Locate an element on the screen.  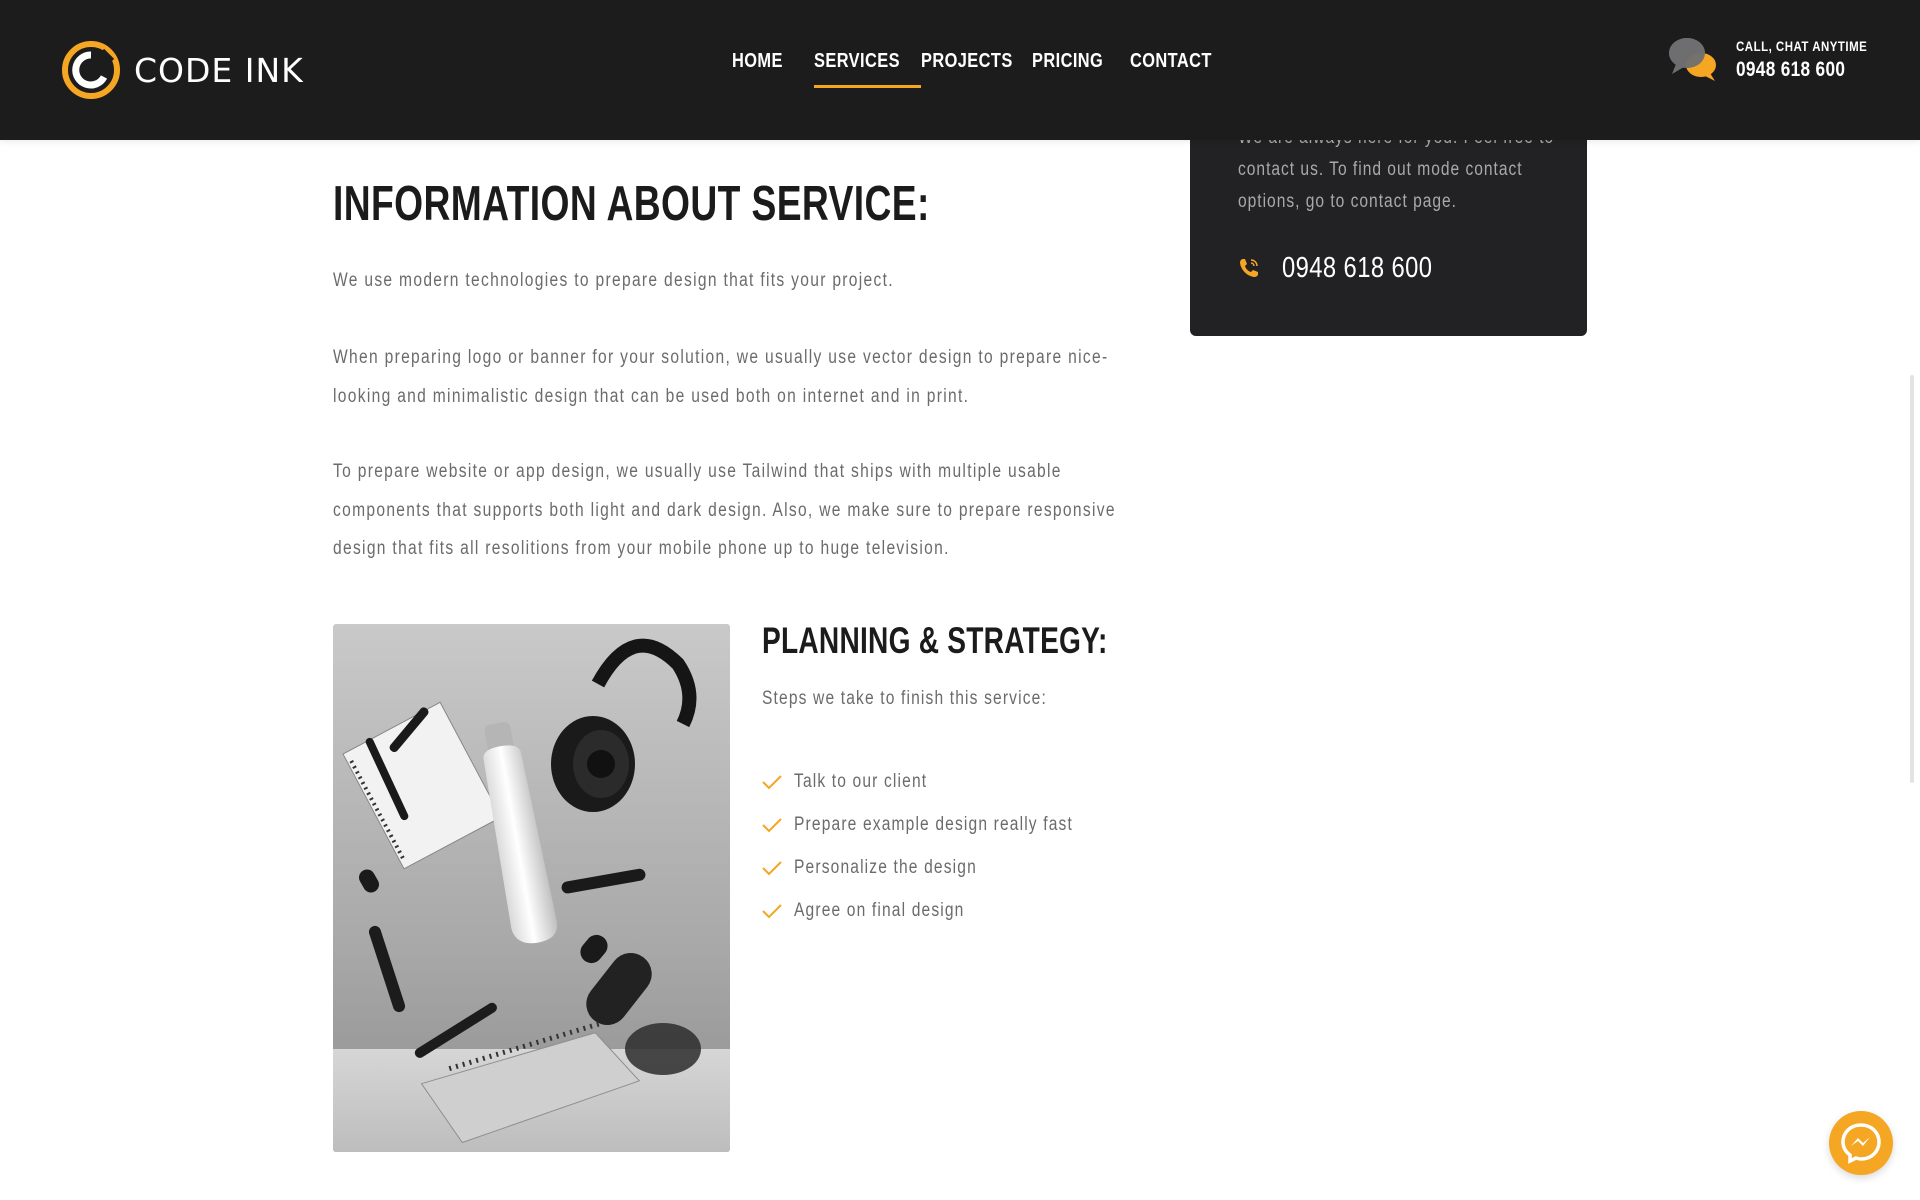
nav-services: SERVICES is located at coordinates (867, 67).